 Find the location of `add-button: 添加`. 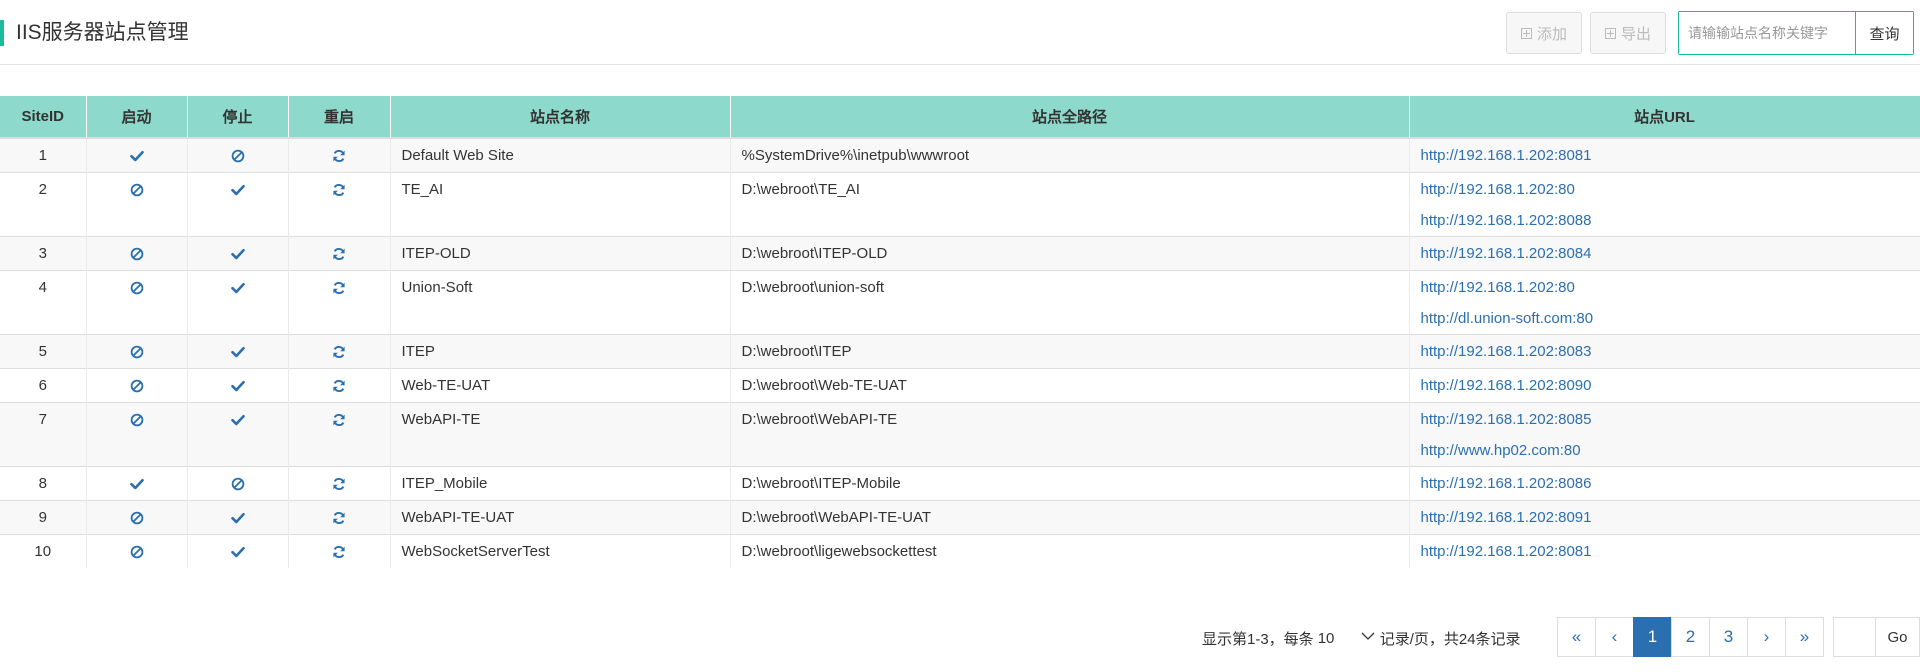

add-button: 添加 is located at coordinates (1543, 33).